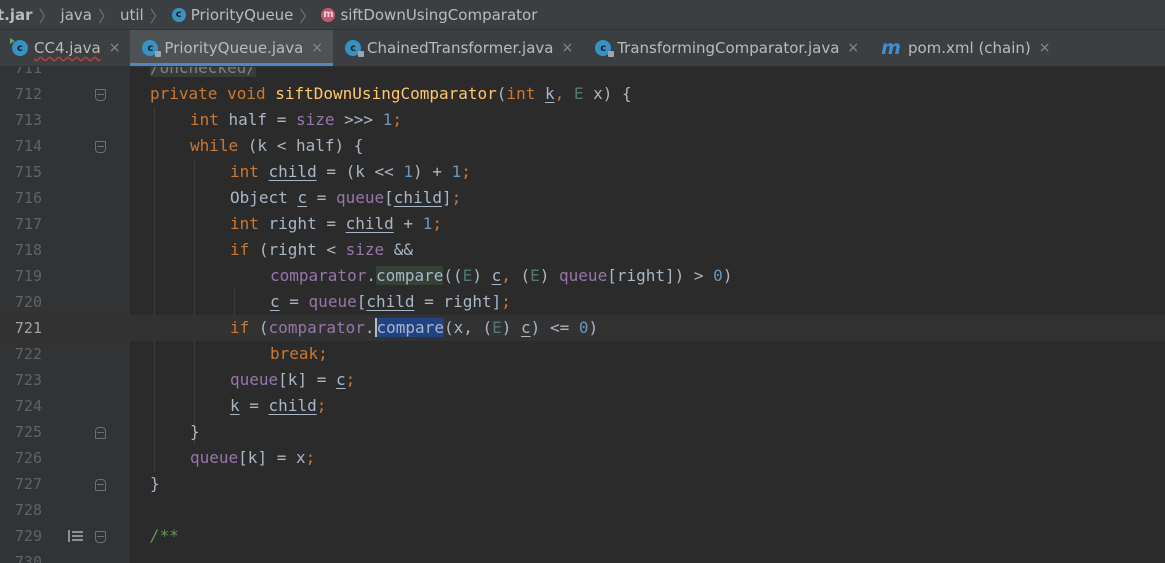 This screenshot has width=1165, height=563. What do you see at coordinates (408, 223) in the screenshot?
I see `code-token: +` at bounding box center [408, 223].